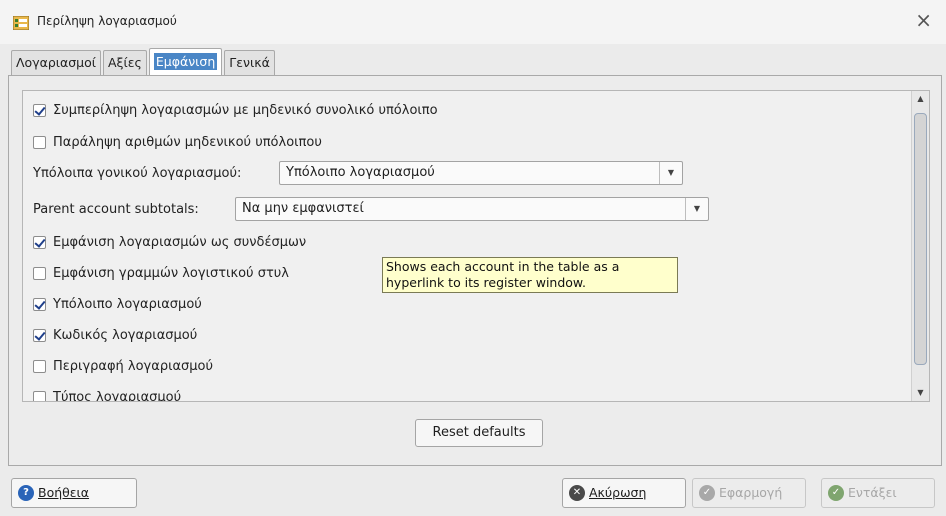 This screenshot has width=946, height=516. Describe the element at coordinates (56, 62) in the screenshot. I see `tab-accounts: Λογαριασμοί` at that location.